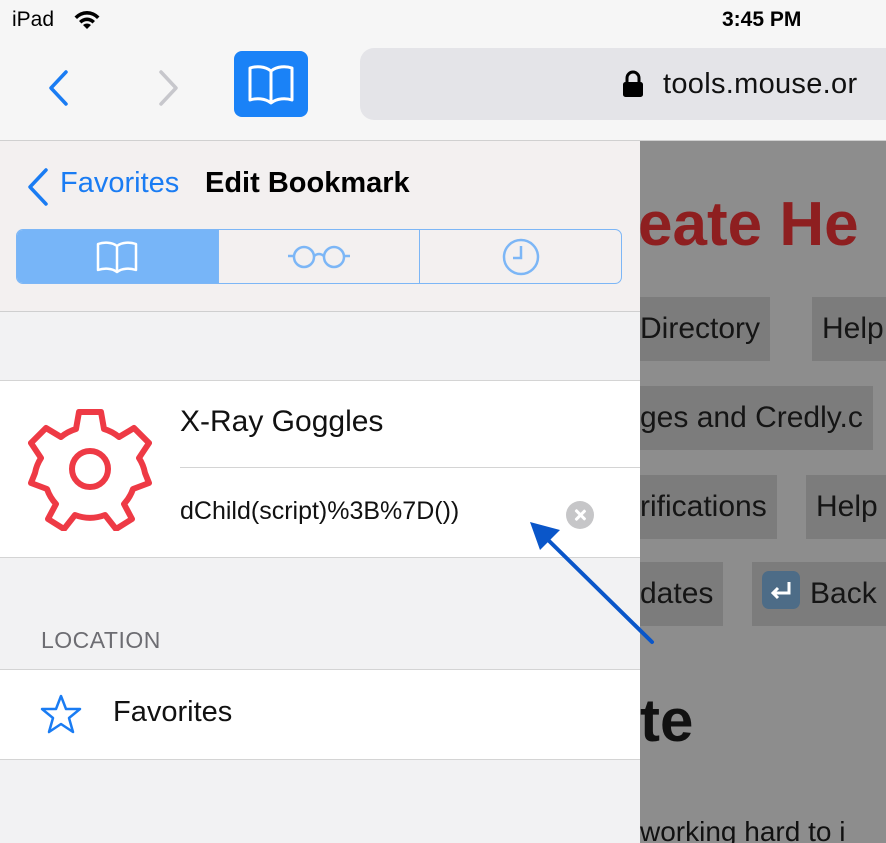 The width and height of the screenshot is (886, 843). I want to click on bookmark-title-field: X-Ray Goggles, so click(281, 422).